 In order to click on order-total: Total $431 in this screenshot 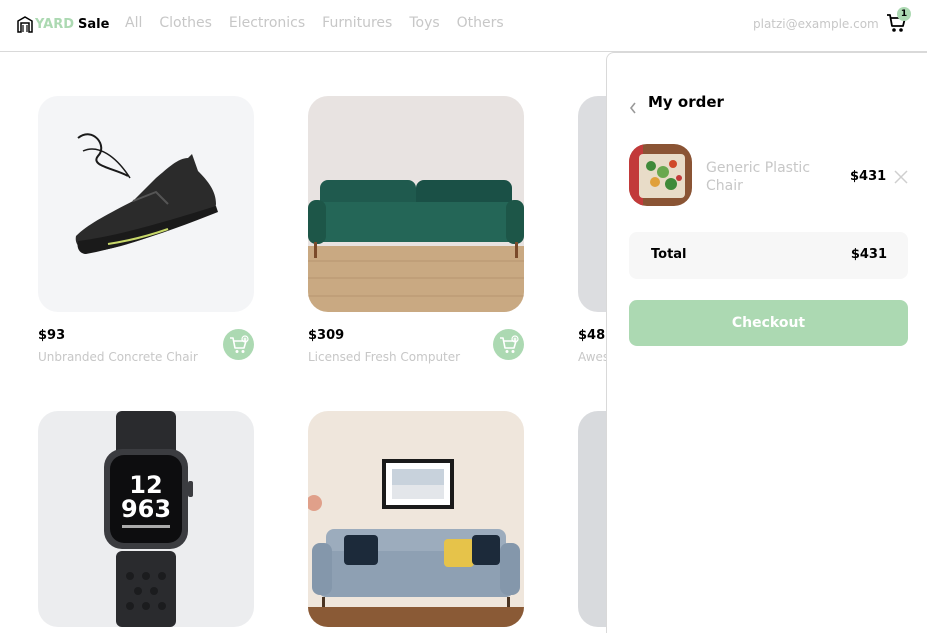, I will do `click(768, 255)`.